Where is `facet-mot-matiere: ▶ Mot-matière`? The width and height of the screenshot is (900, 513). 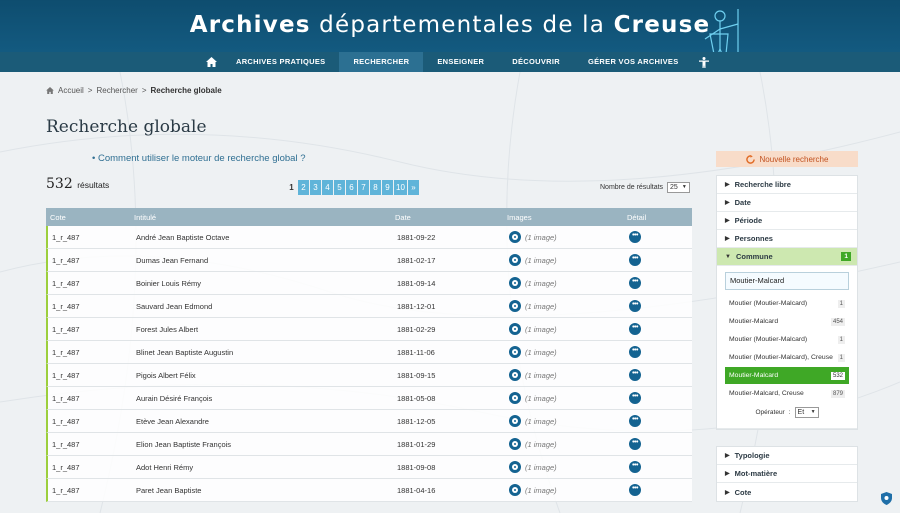
facet-mot-matiere: ▶ Mot-matière is located at coordinates (787, 474).